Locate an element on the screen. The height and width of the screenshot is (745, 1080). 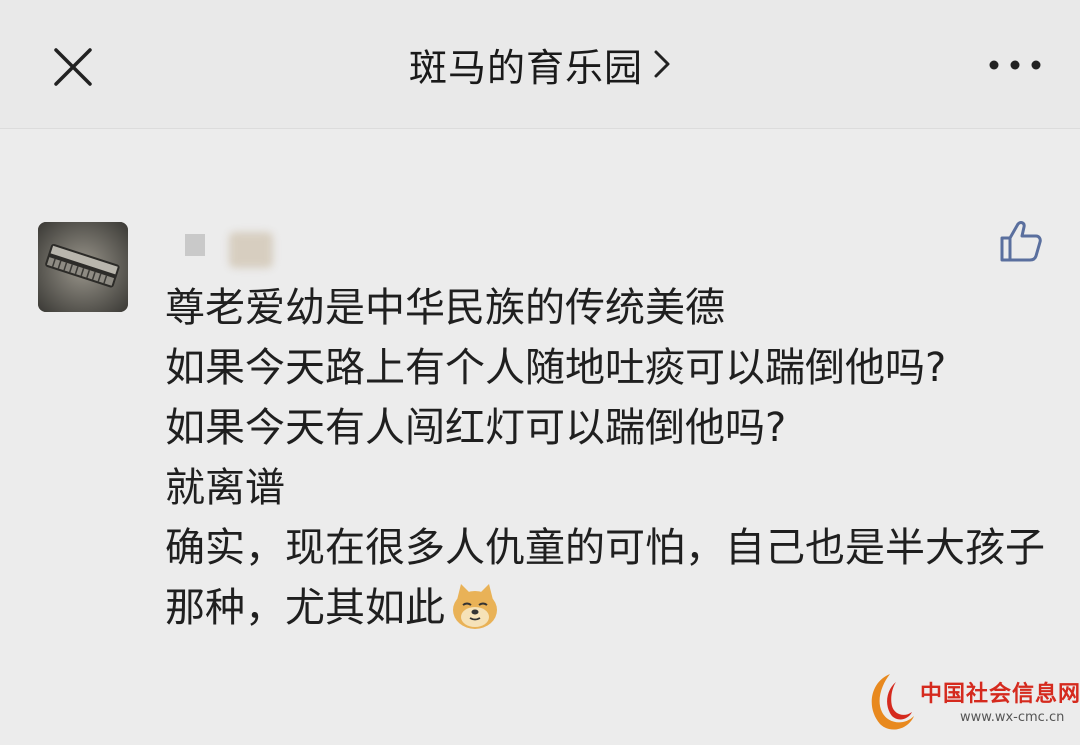
comment-line: 如果今天有人闯红灯可以踹倒他吗? is located at coordinates (476, 428).